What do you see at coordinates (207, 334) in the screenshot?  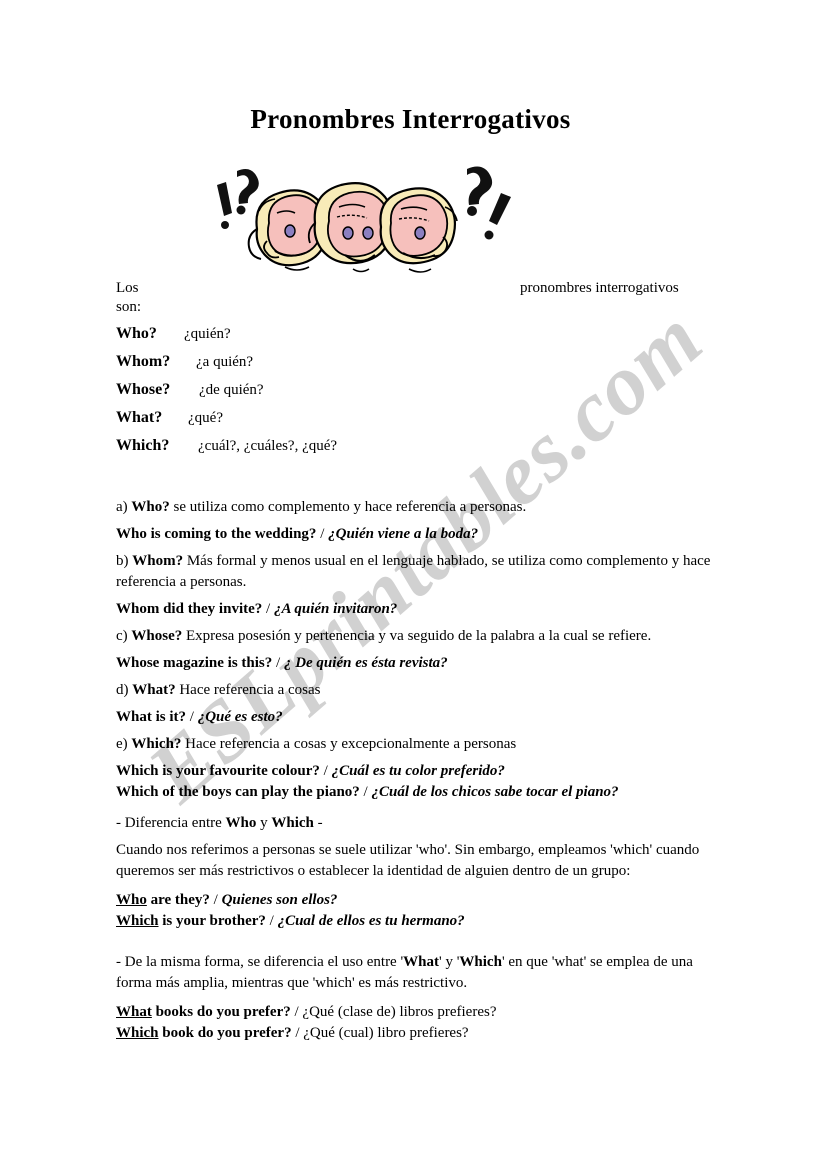 I see `pronoun-es-who: ¿quién?` at bounding box center [207, 334].